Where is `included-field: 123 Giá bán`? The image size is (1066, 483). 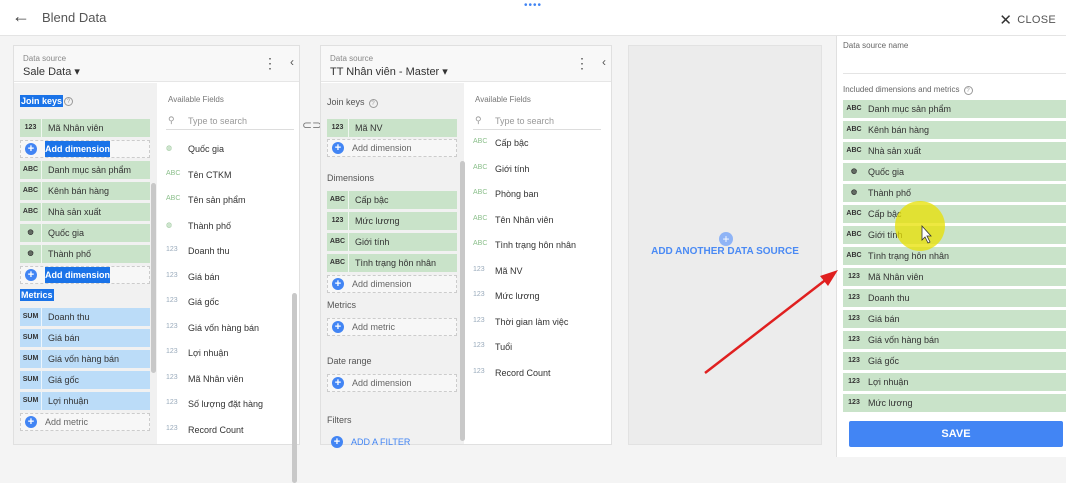 included-field: 123 Giá bán is located at coordinates (954, 319).